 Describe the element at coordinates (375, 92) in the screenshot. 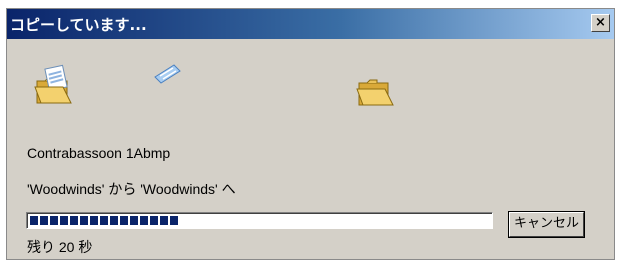

I see `destination-folder-icon` at that location.